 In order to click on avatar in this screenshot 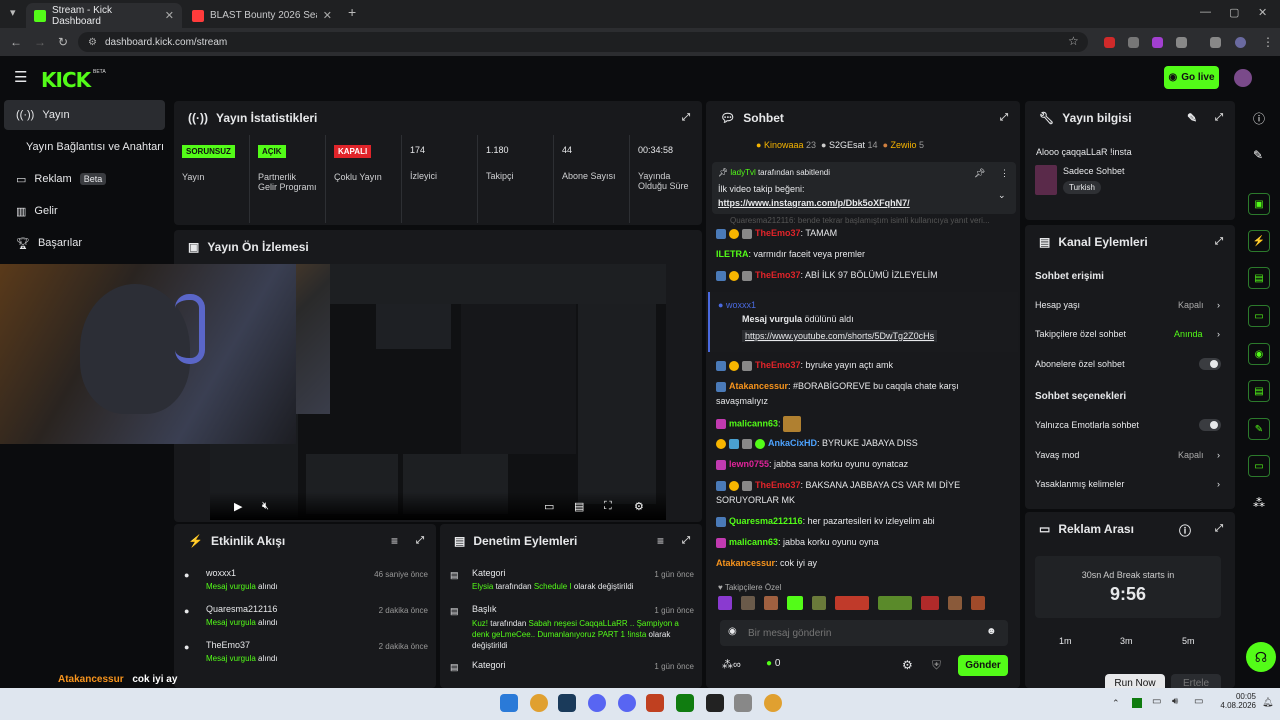, I will do `click(1243, 78)`.